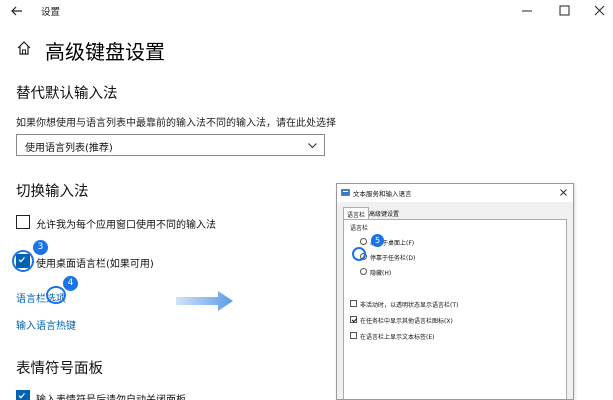 The height and width of the screenshot is (400, 613). Describe the element at coordinates (382, 194) in the screenshot. I see `dialog-title: 文本服务和输入语言` at that location.